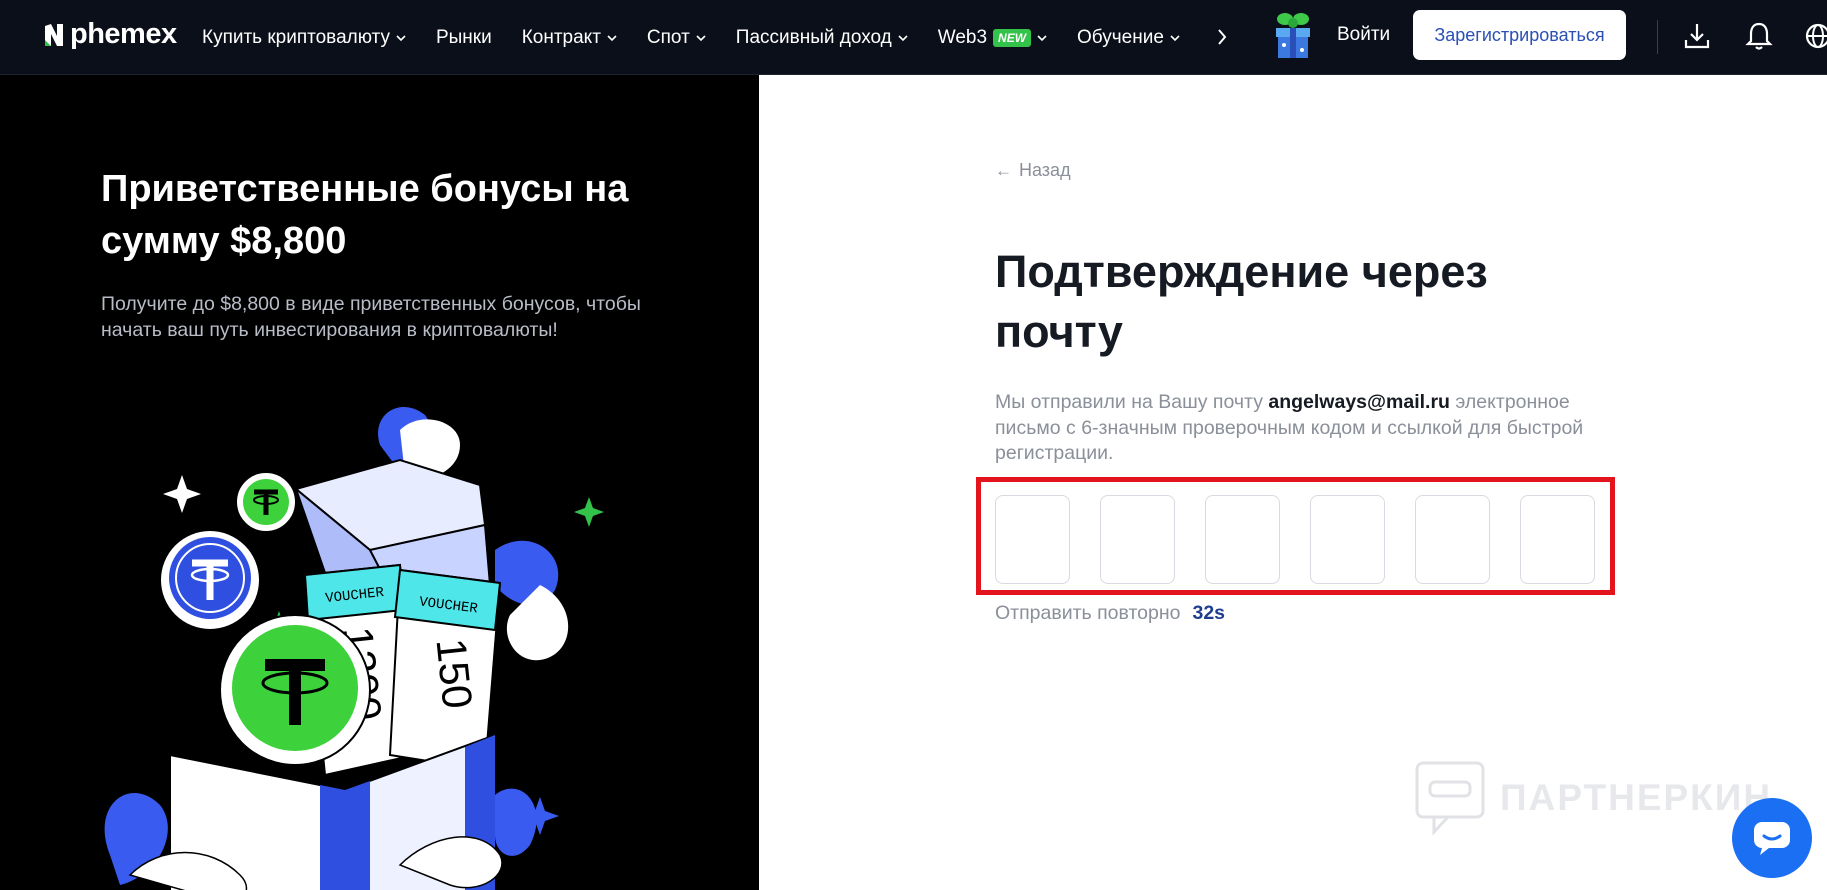 Image resolution: width=1827 pixels, height=890 pixels. What do you see at coordinates (1087, 613) in the screenshot?
I see `resend-code-link: Отправить повторно` at bounding box center [1087, 613].